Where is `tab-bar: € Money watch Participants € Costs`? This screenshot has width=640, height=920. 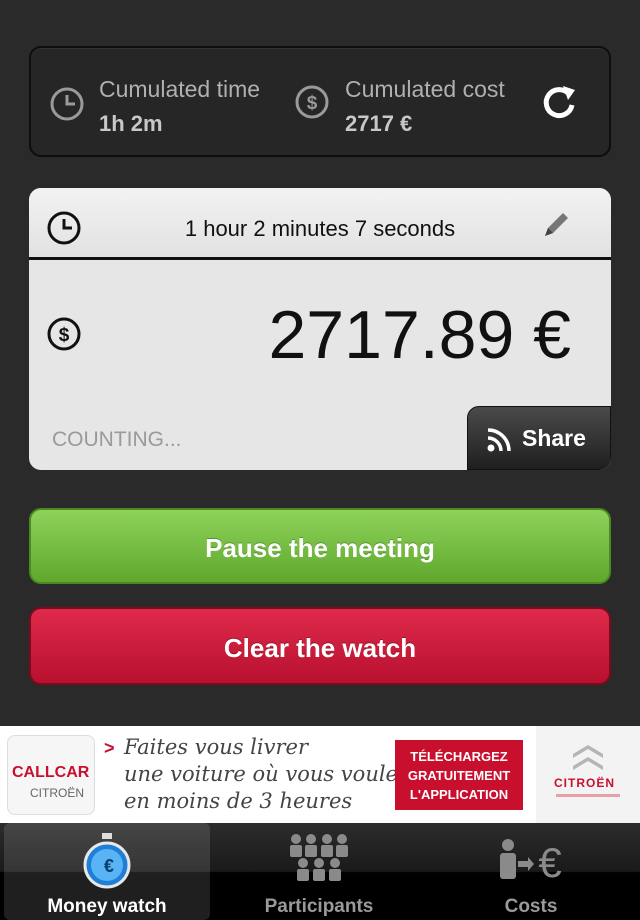 tab-bar: € Money watch Participants € Costs is located at coordinates (320, 871).